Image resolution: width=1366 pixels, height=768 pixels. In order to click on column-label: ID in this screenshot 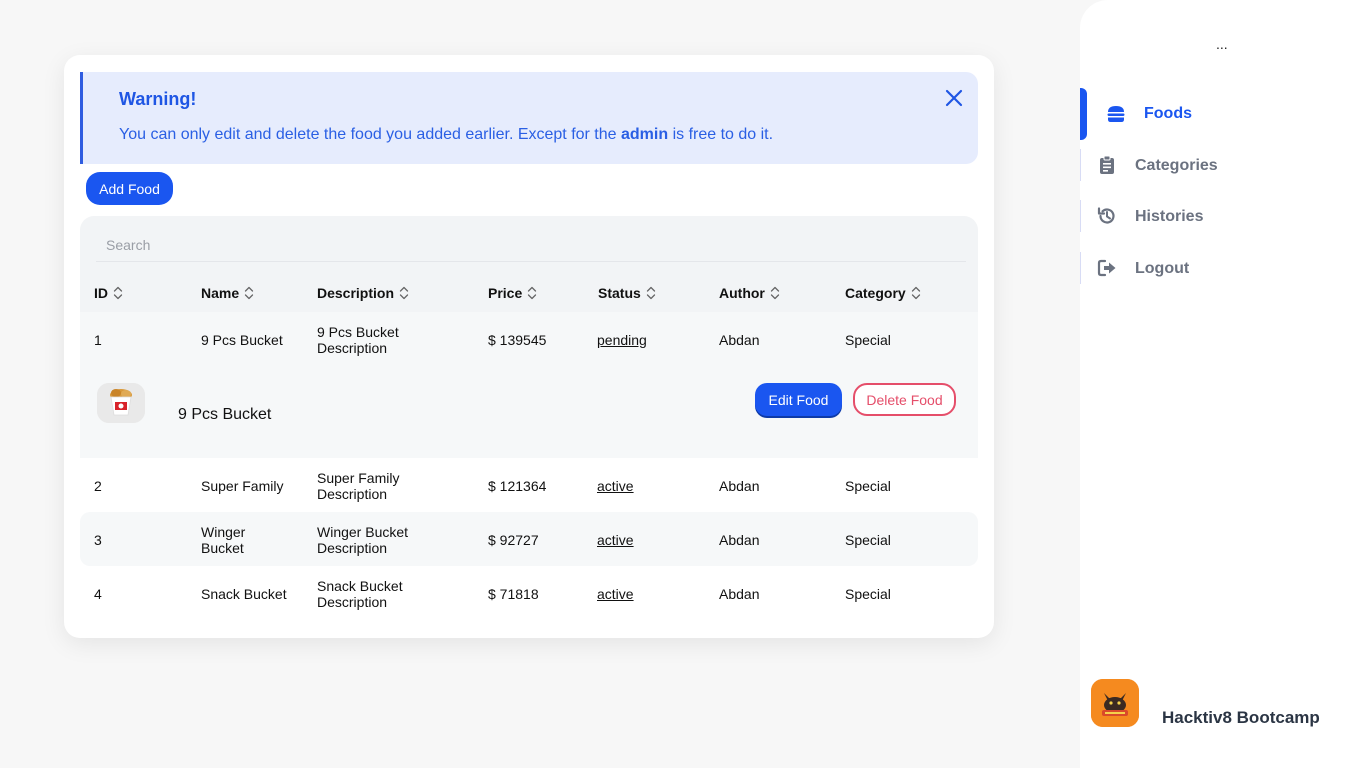, I will do `click(101, 293)`.